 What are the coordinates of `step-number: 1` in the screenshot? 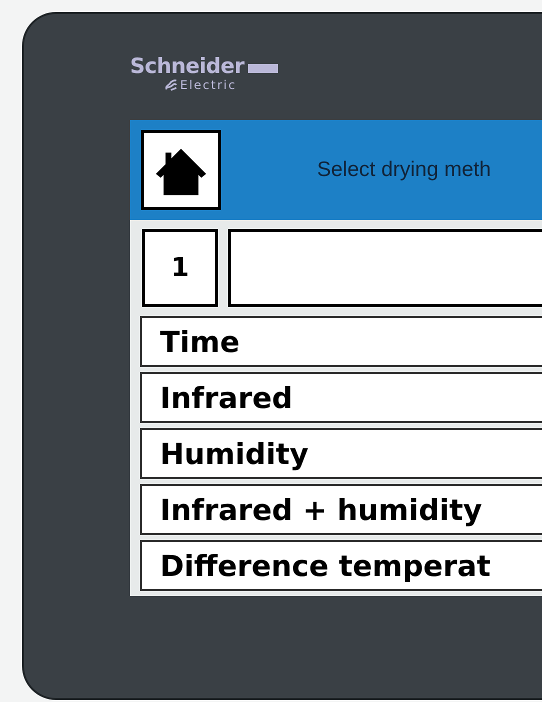 It's located at (180, 268).